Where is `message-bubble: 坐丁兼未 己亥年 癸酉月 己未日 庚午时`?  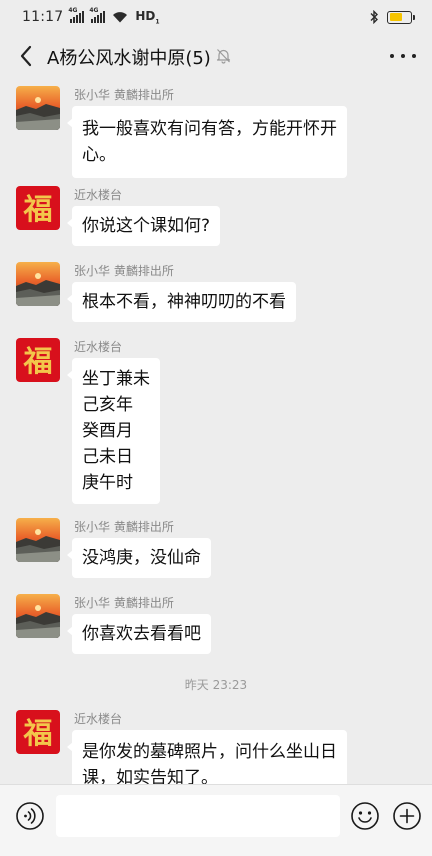
message-bubble: 坐丁兼未 己亥年 癸酉月 己未日 庚午时 is located at coordinates (113, 431).